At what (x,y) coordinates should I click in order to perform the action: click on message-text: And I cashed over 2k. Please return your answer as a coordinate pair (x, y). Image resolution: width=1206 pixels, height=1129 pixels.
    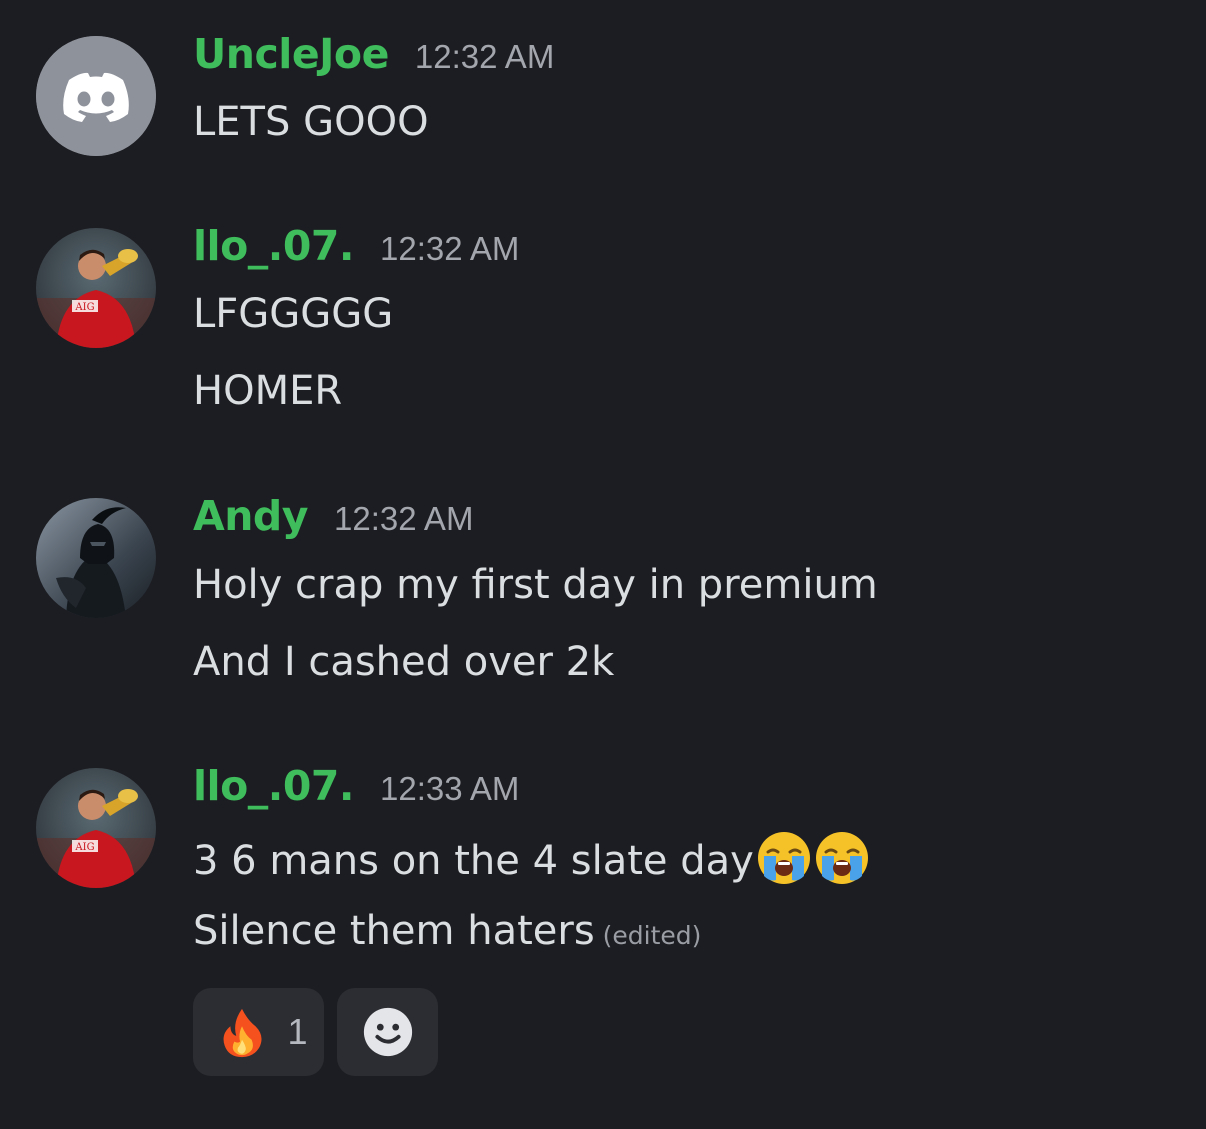
    Looking at the image, I should click on (404, 662).